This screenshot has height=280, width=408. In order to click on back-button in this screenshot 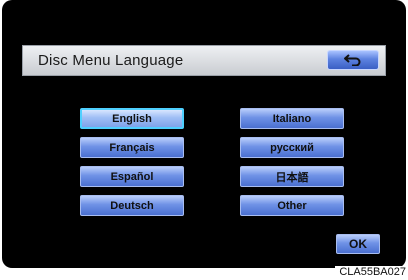, I will do `click(353, 60)`.